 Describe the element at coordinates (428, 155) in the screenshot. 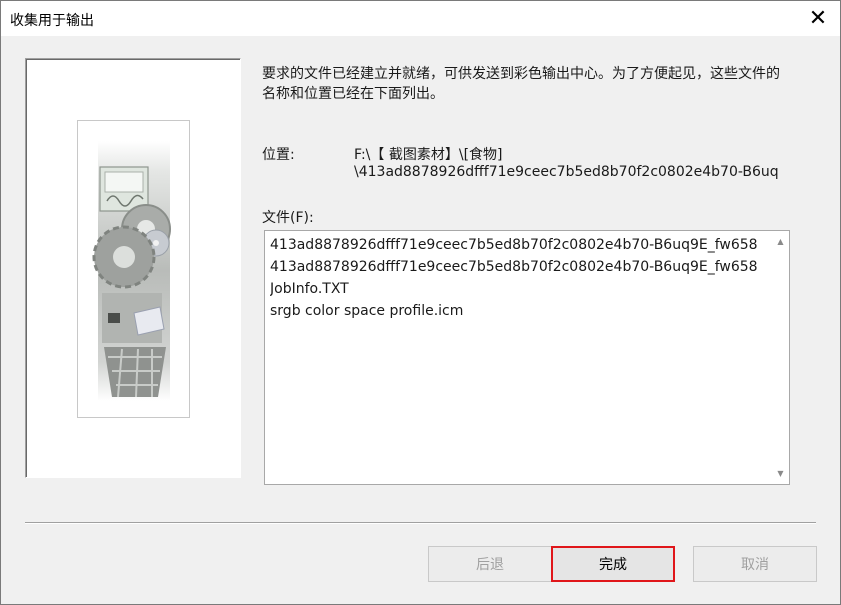

I see `location-path-line1: F:\【 截图素材】\[食物]` at that location.